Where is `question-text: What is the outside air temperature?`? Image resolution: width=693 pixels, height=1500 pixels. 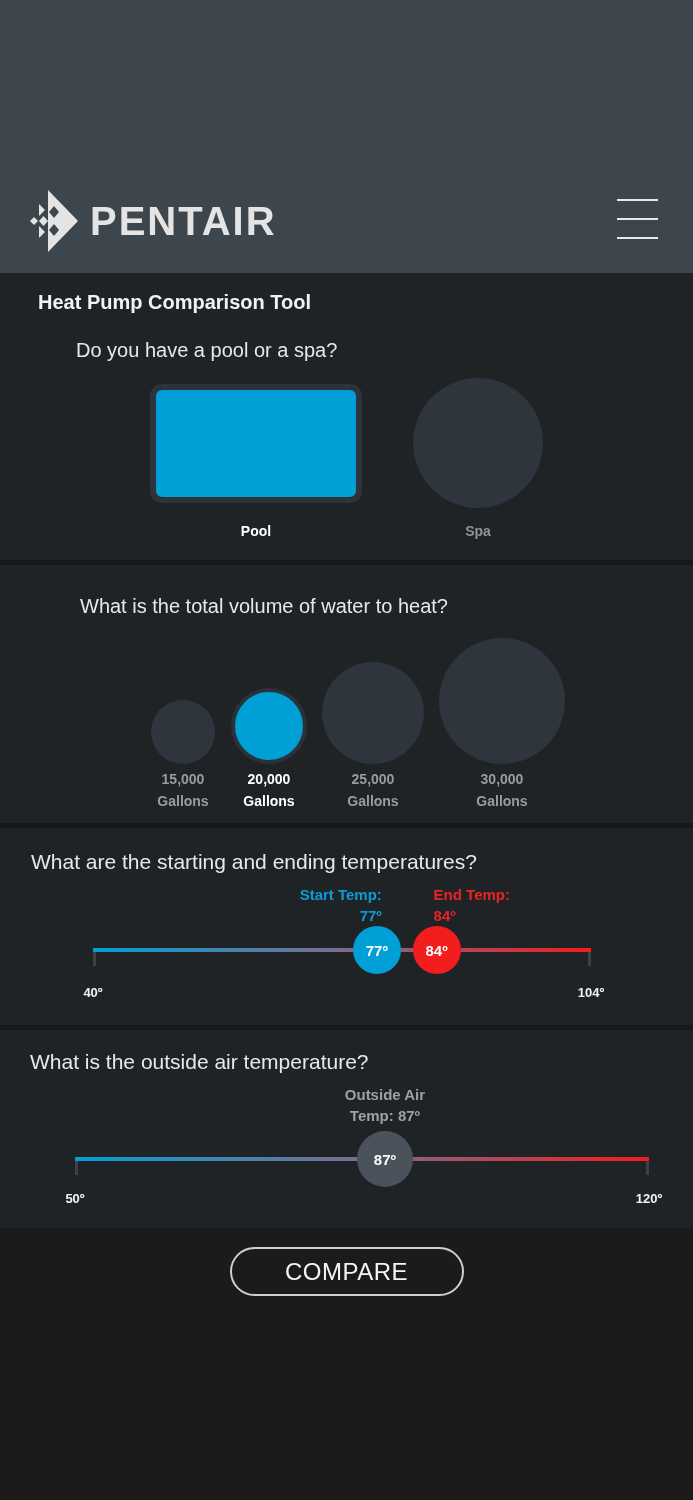 question-text: What is the outside air temperature? is located at coordinates (199, 1062).